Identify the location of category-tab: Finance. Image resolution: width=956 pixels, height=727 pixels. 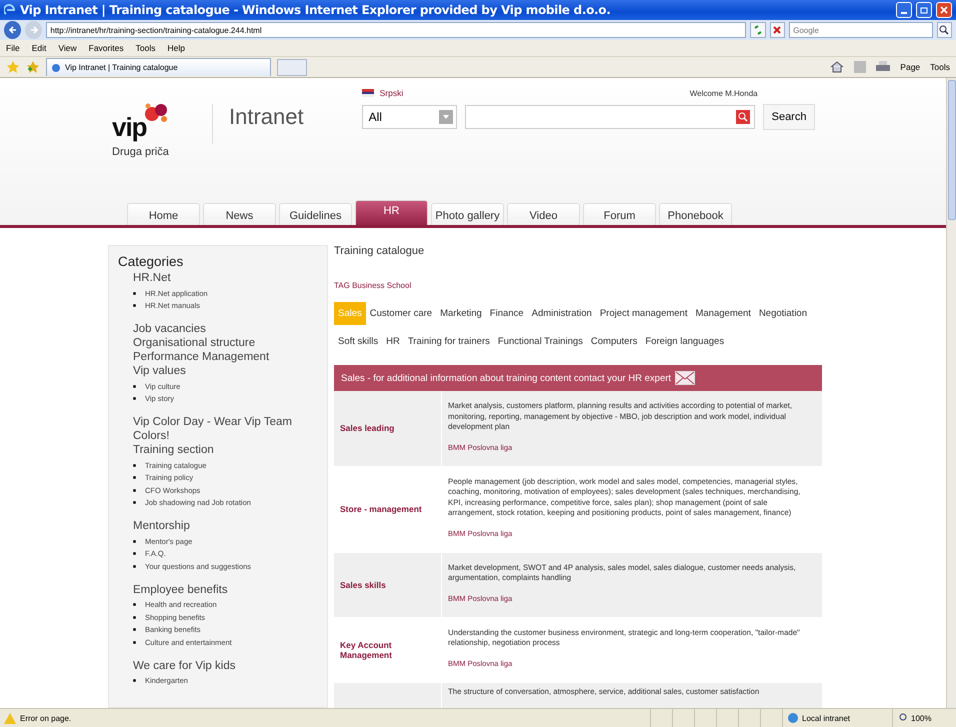
(507, 313).